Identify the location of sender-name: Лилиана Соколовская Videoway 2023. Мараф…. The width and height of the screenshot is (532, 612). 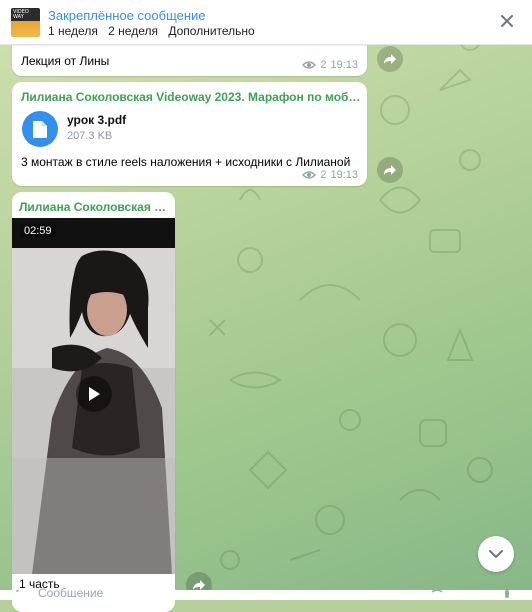
(192, 97).